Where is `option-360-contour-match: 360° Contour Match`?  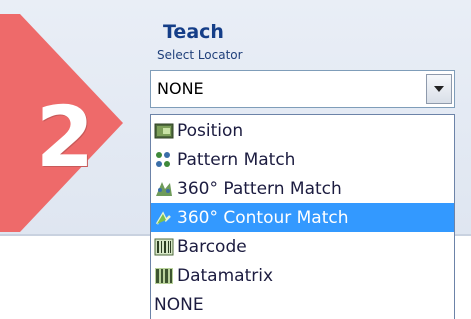 option-360-contour-match: 360° Contour Match is located at coordinates (302, 217).